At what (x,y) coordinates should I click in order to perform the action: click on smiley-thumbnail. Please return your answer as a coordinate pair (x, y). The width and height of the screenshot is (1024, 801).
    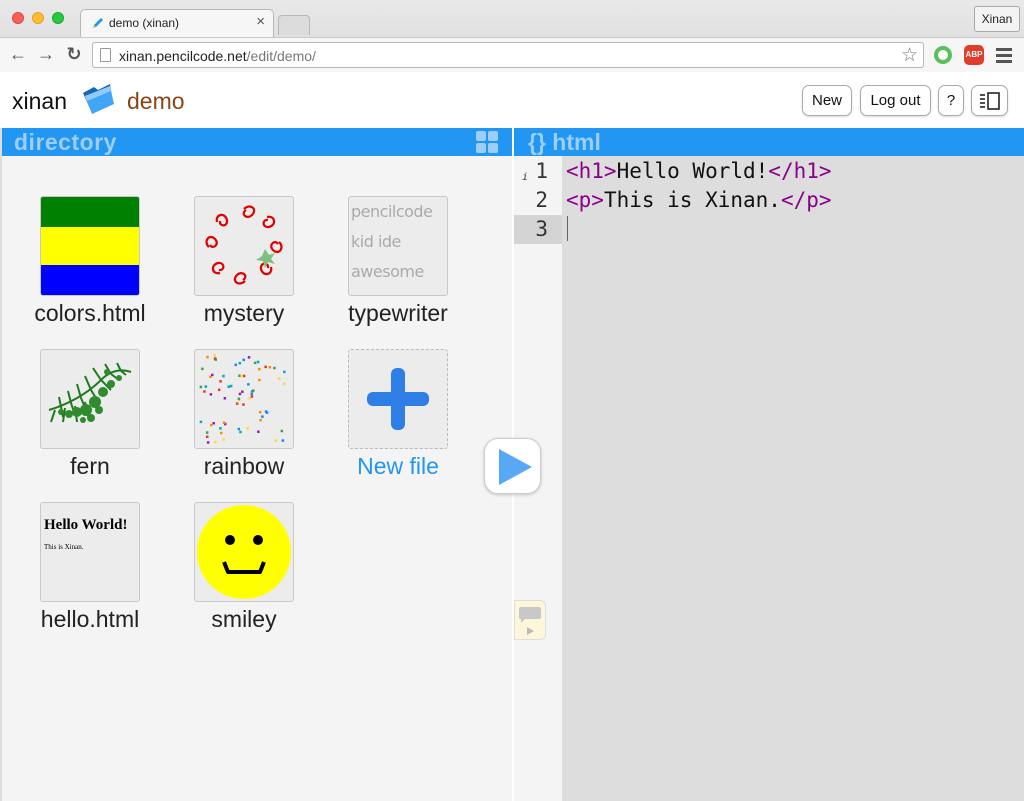
    Looking at the image, I should click on (244, 552).